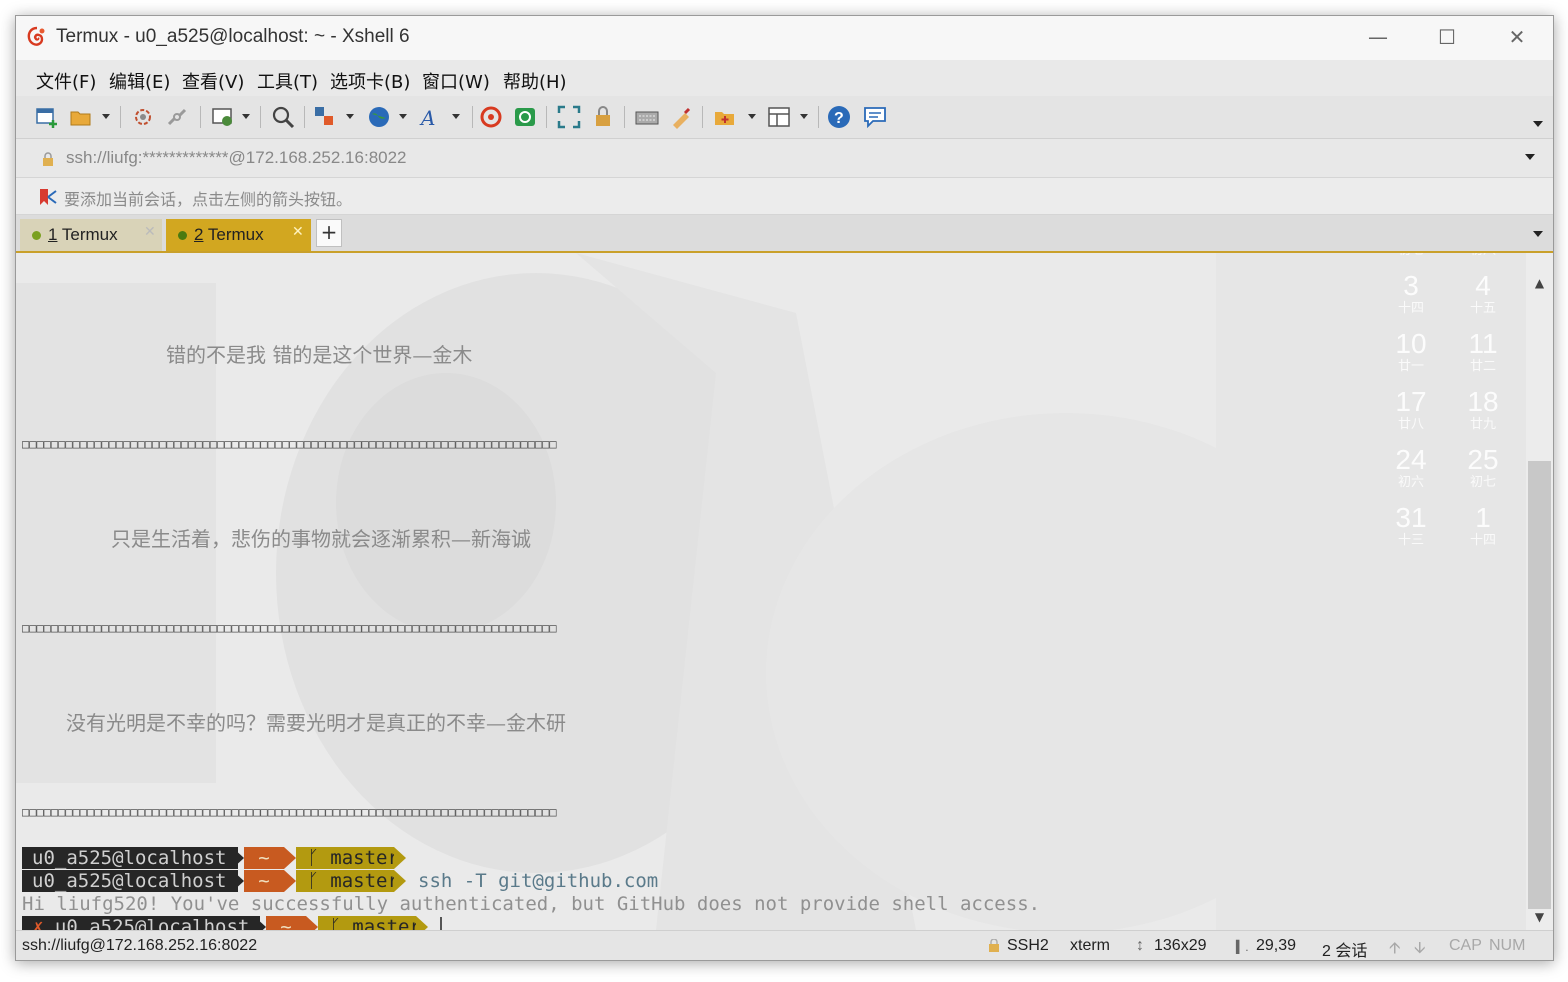 The image size is (1568, 982). What do you see at coordinates (66, 81) in the screenshot?
I see `menu-file: 文件(F)` at bounding box center [66, 81].